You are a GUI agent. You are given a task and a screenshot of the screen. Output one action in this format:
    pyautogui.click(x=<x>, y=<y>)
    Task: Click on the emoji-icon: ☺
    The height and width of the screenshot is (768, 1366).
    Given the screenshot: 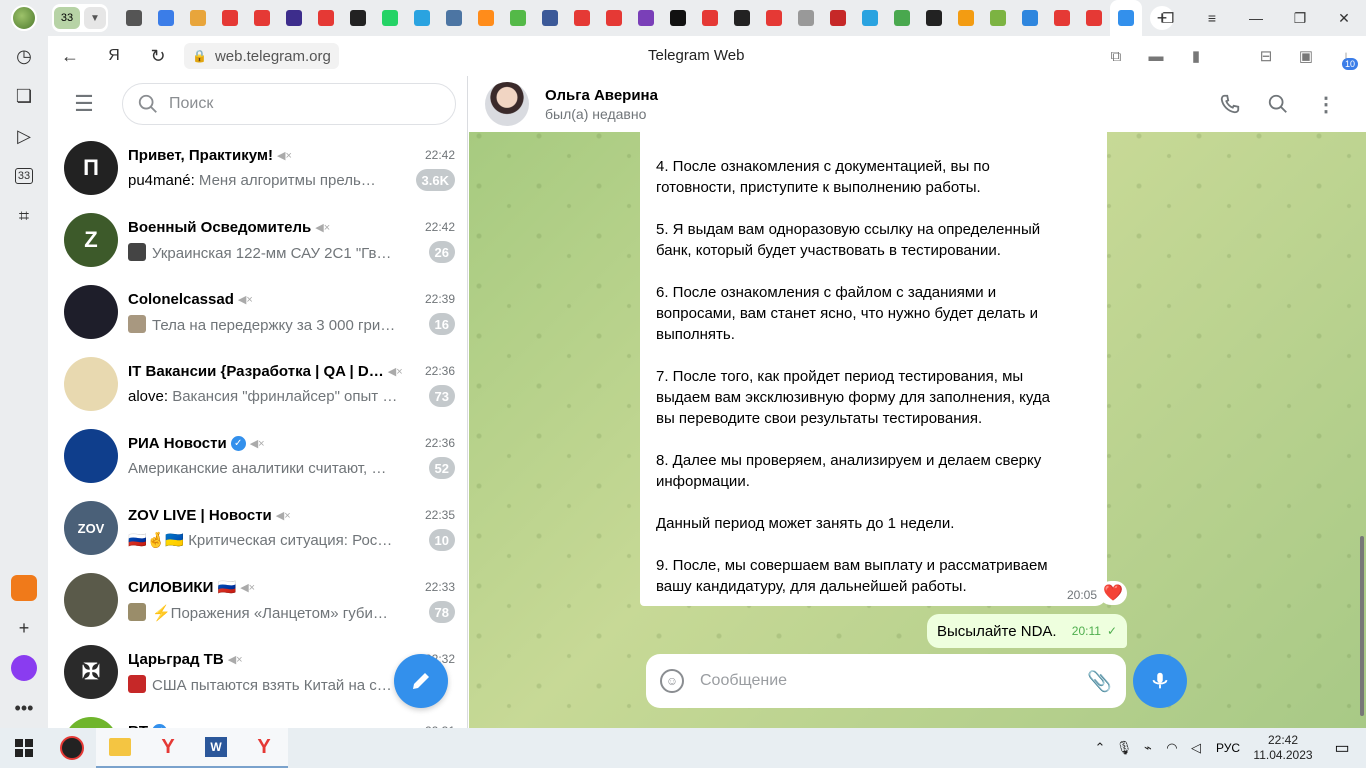 What is the action you would take?
    pyautogui.click(x=672, y=681)
    